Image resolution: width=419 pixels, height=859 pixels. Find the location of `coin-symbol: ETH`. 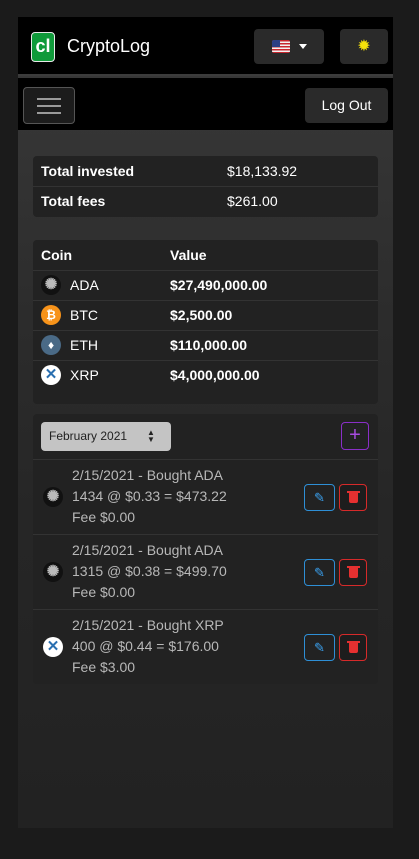

coin-symbol: ETH is located at coordinates (84, 345).